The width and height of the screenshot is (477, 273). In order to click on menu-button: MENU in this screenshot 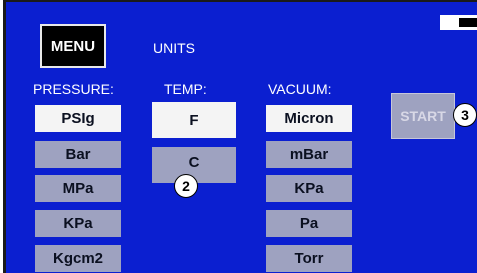, I will do `click(73, 46)`.